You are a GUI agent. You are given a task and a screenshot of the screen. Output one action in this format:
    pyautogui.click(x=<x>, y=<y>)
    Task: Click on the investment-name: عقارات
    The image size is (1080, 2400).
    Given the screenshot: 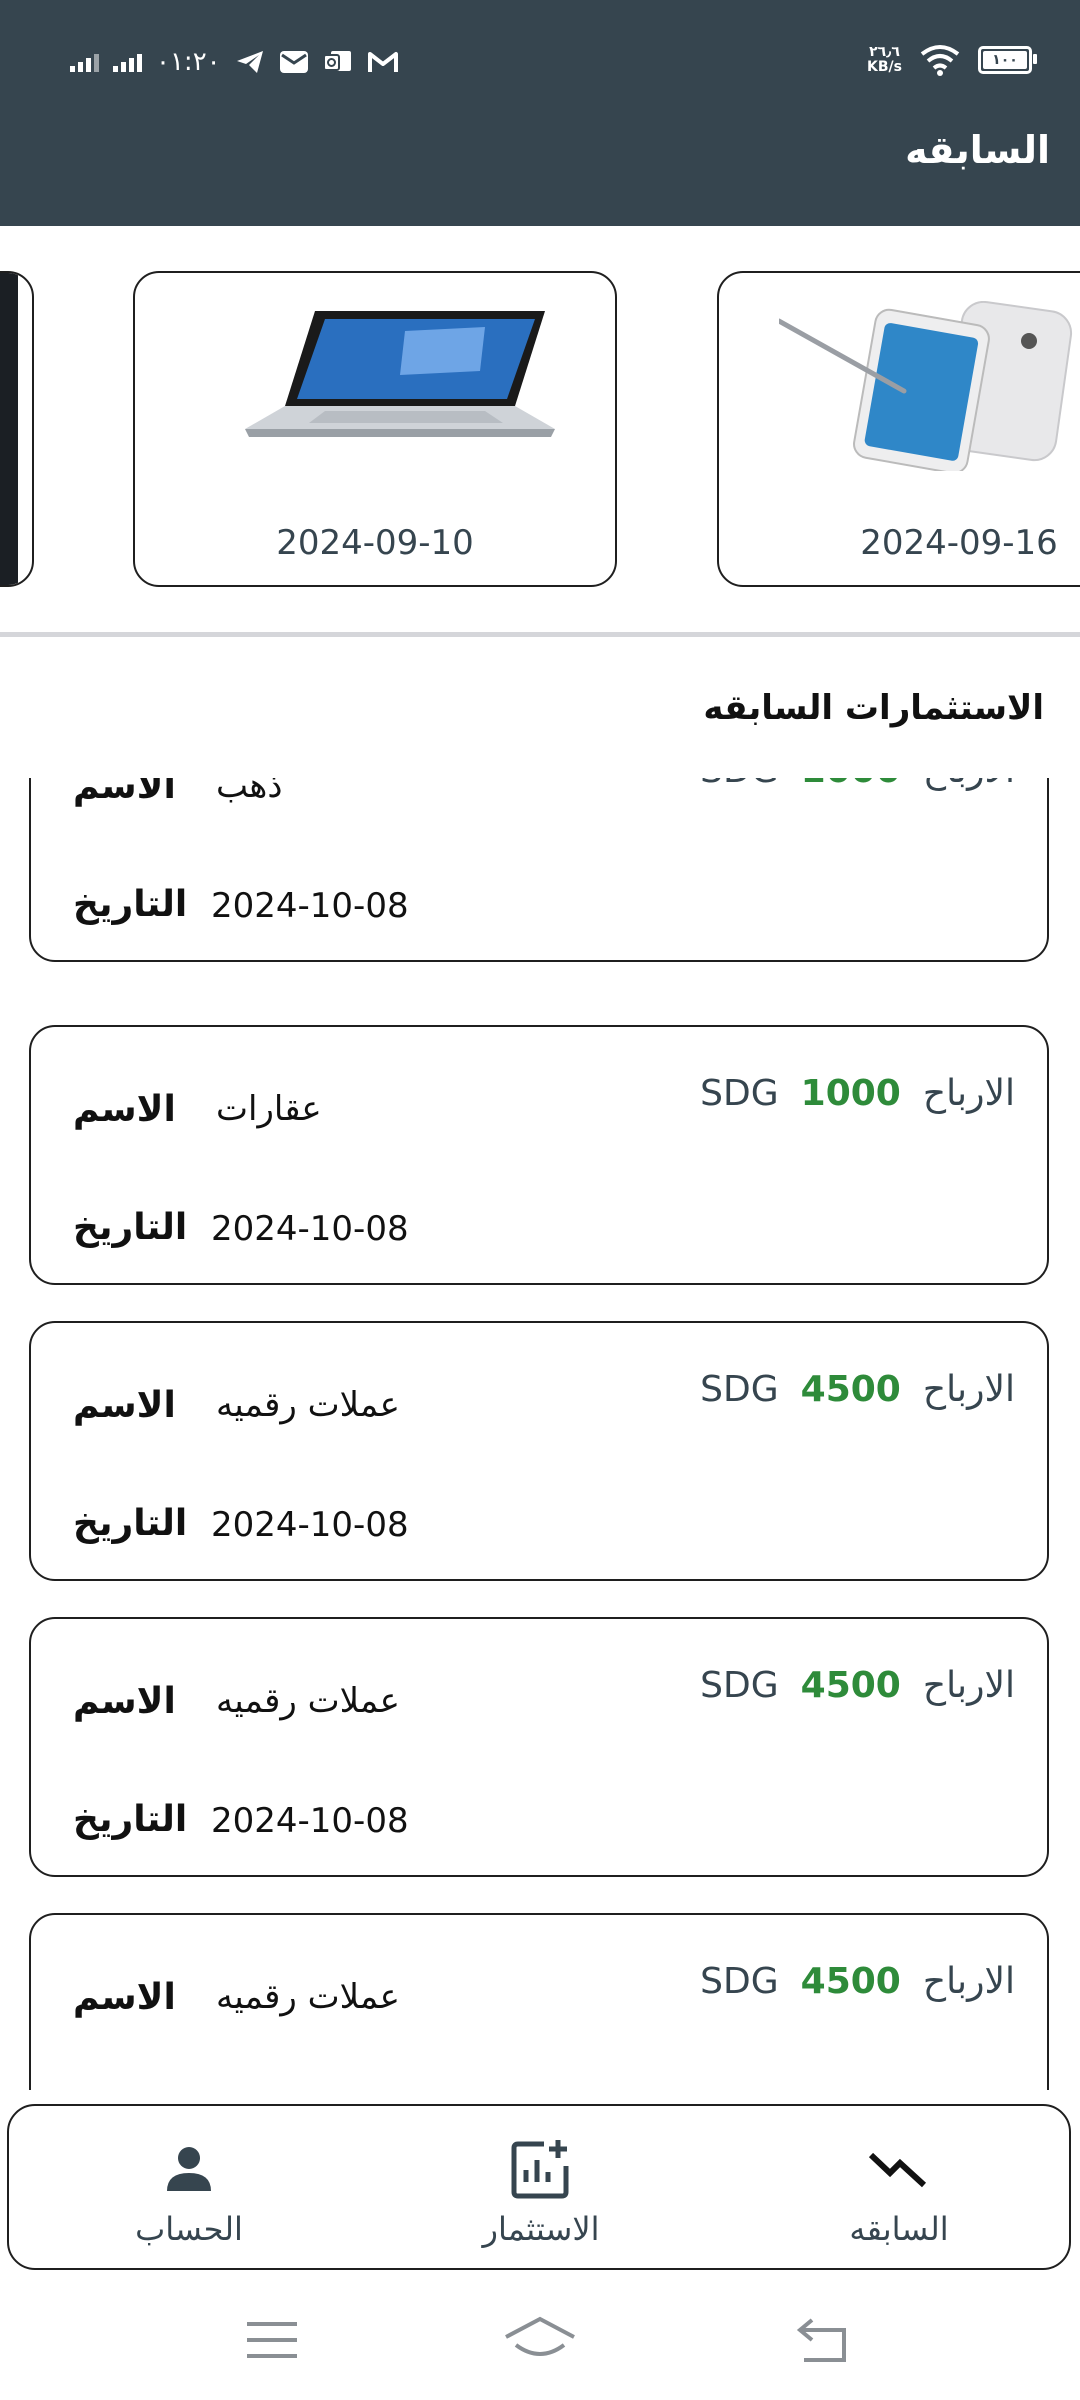 What is the action you would take?
    pyautogui.click(x=269, y=1109)
    